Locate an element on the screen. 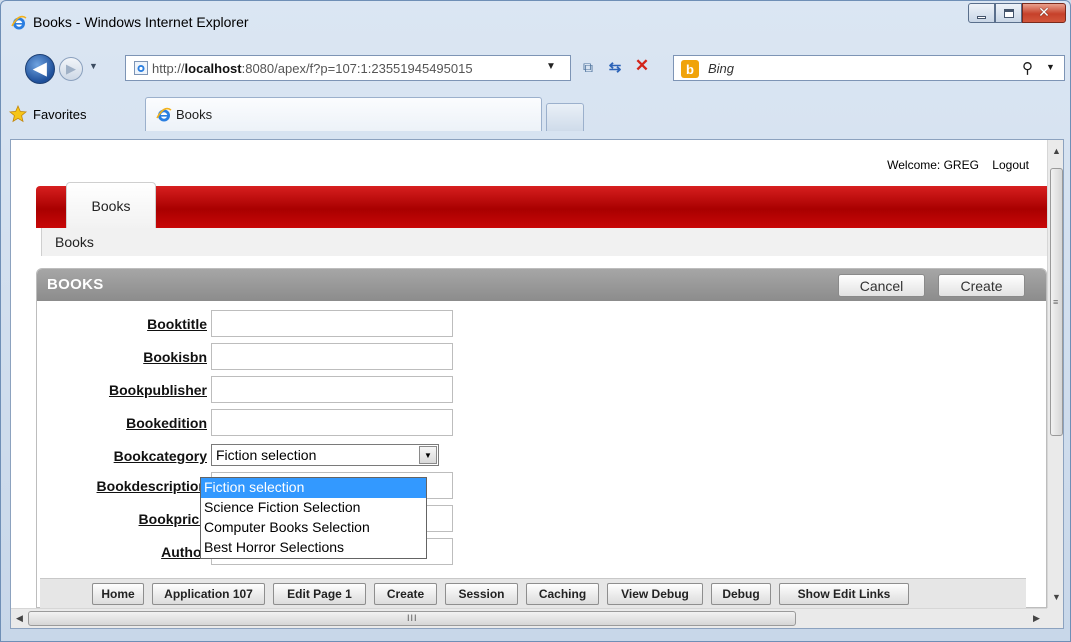  booktitle-label: Booktitle is located at coordinates (177, 324).